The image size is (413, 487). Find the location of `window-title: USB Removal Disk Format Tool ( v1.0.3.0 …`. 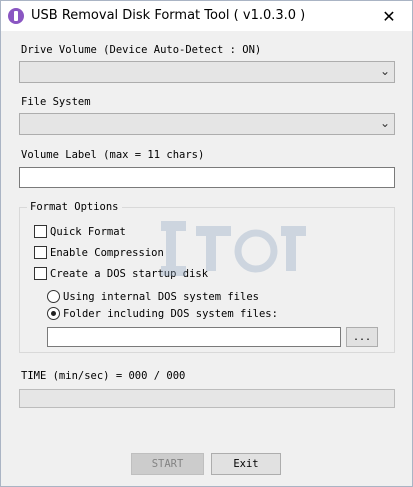

window-title: USB Removal Disk Format Tool ( v1.0.3.0 … is located at coordinates (168, 15).